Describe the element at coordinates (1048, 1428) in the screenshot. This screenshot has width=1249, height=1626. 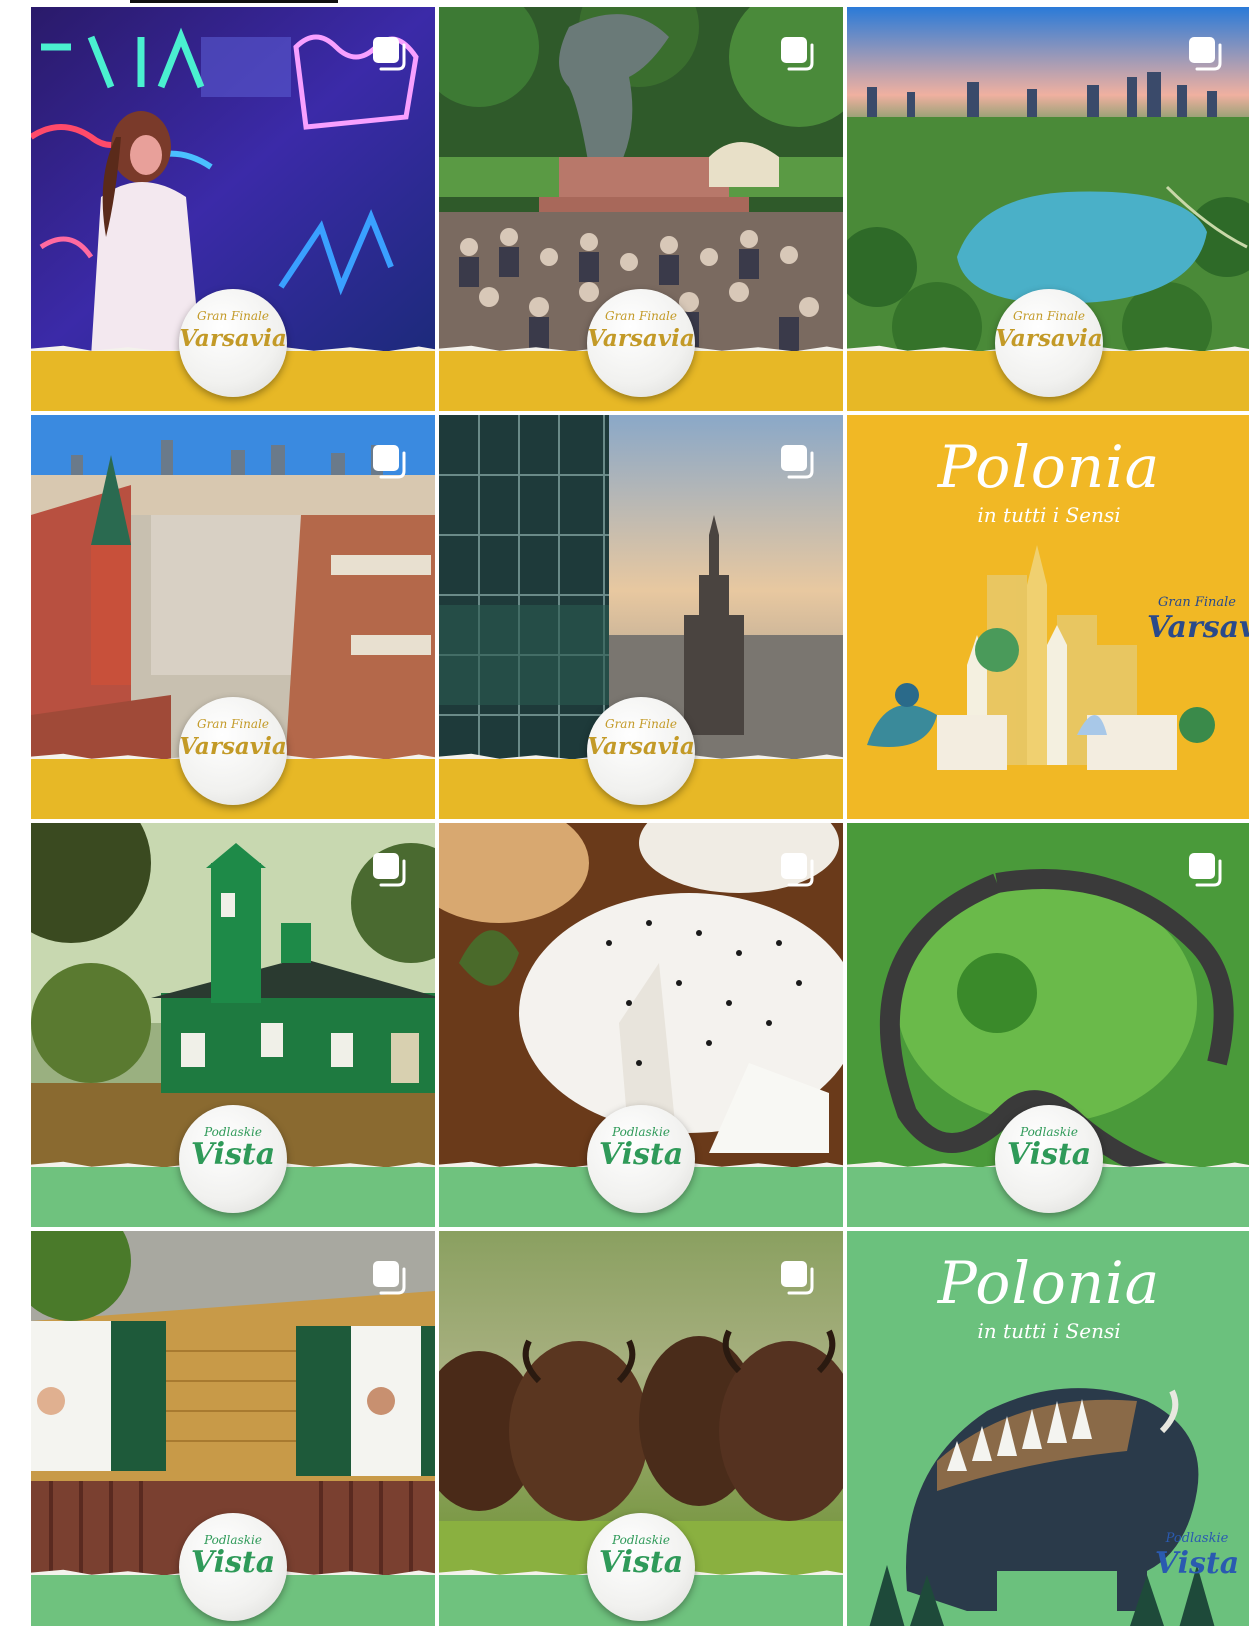
I see `post-tile: Polonia in tutti i Sensi Podlaskie Vista` at that location.